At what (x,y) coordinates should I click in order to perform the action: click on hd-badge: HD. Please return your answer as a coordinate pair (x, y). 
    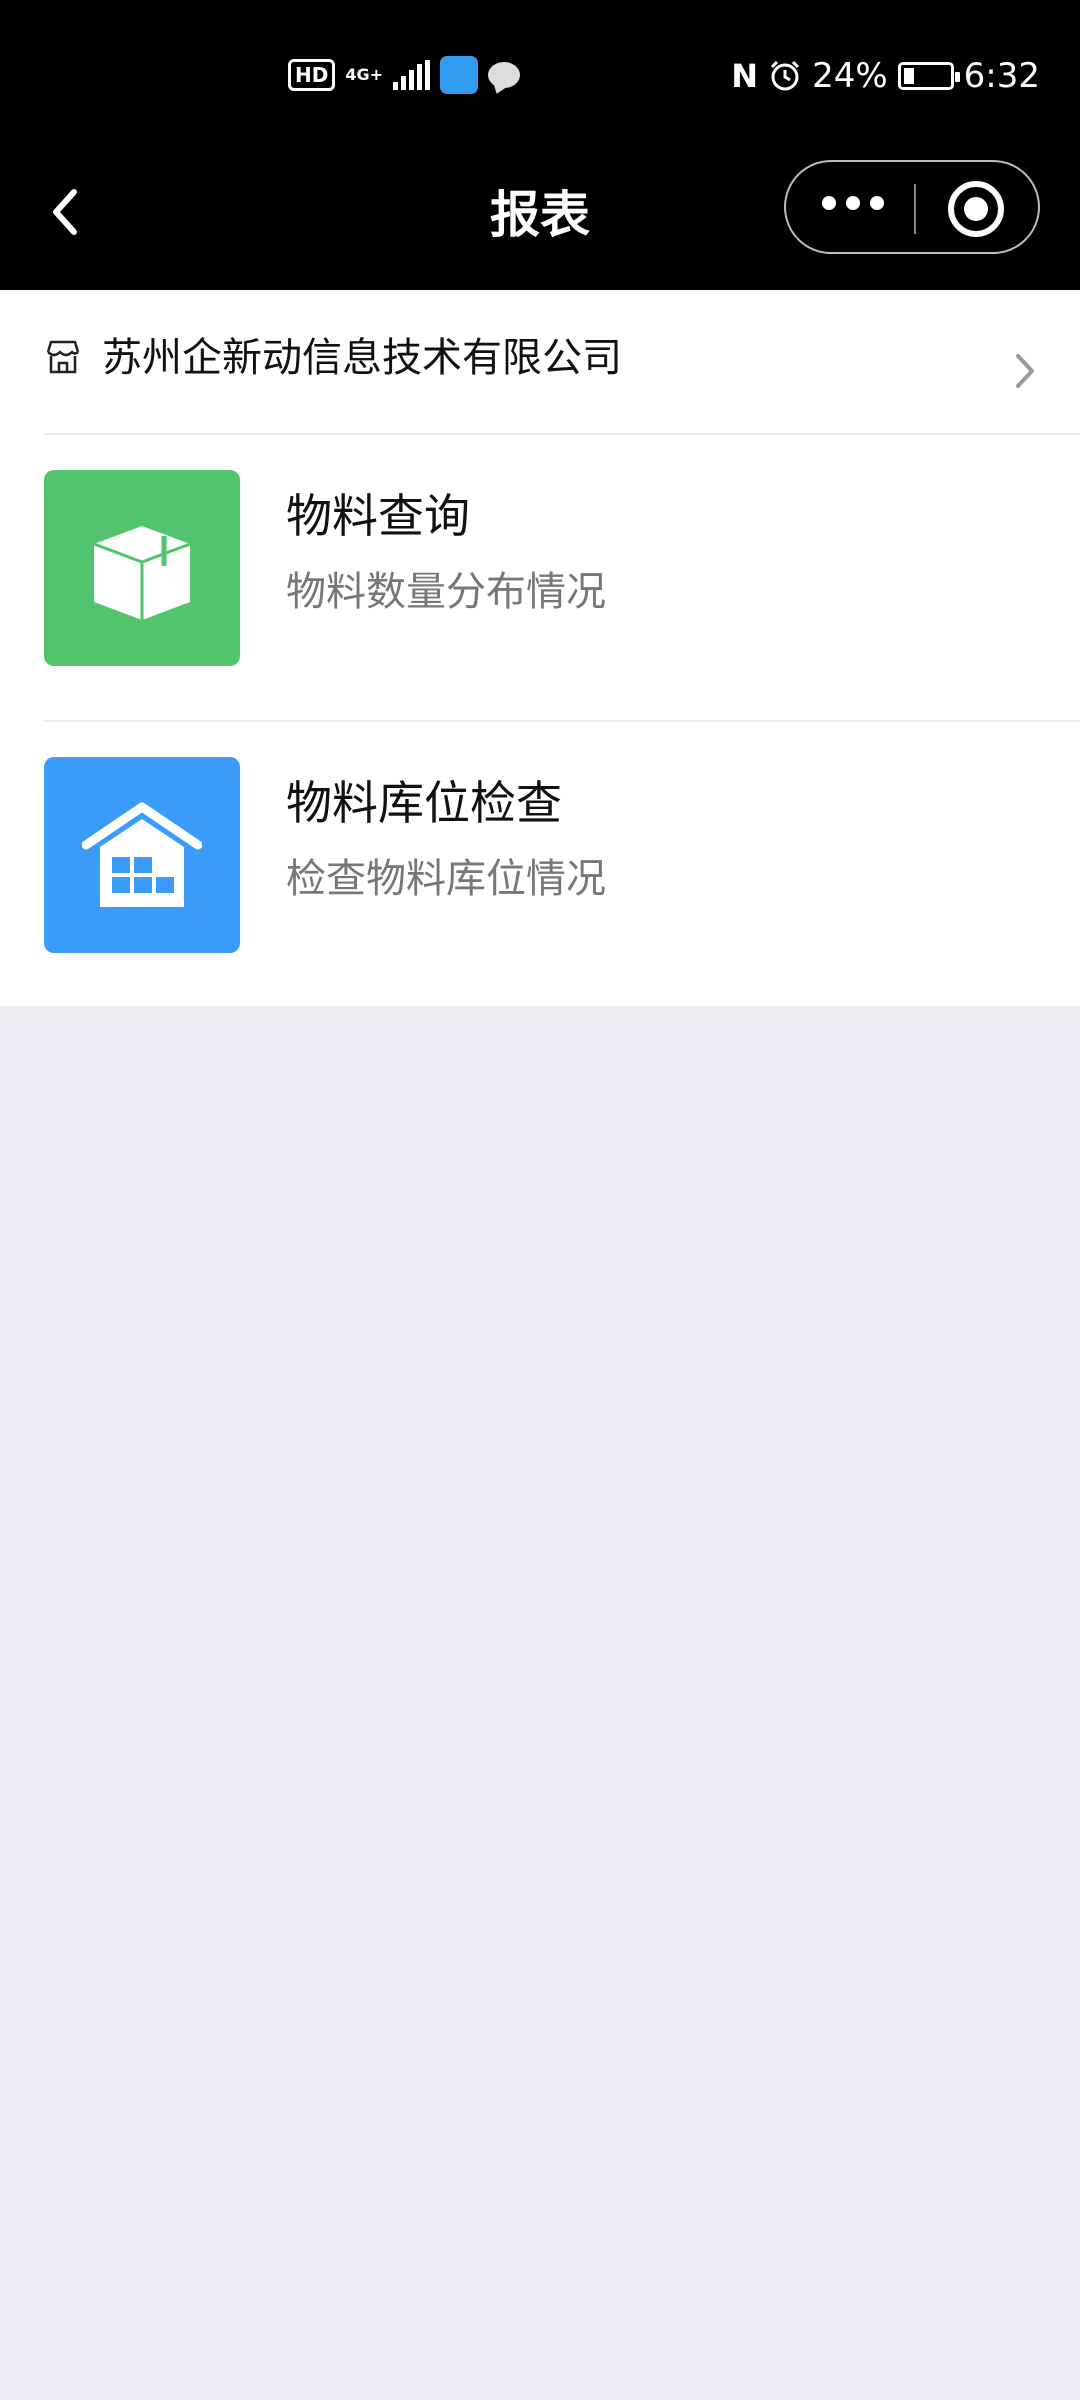
    Looking at the image, I should click on (312, 75).